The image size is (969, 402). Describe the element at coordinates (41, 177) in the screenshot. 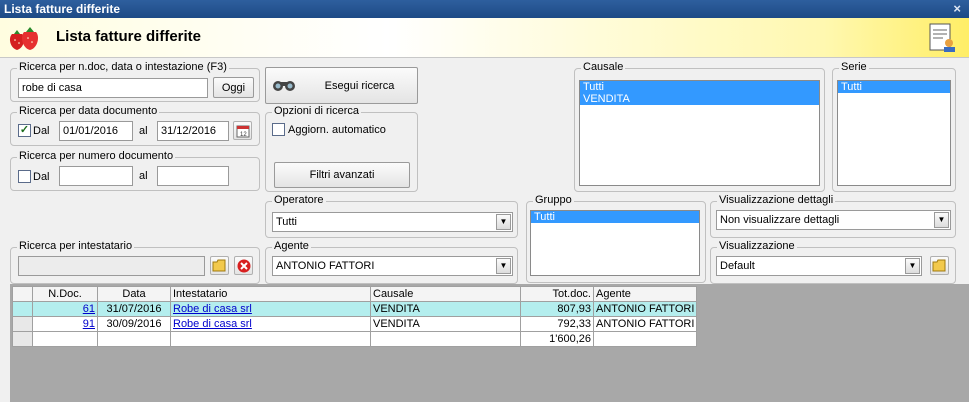

I see `search-number-from-label: Dal` at that location.